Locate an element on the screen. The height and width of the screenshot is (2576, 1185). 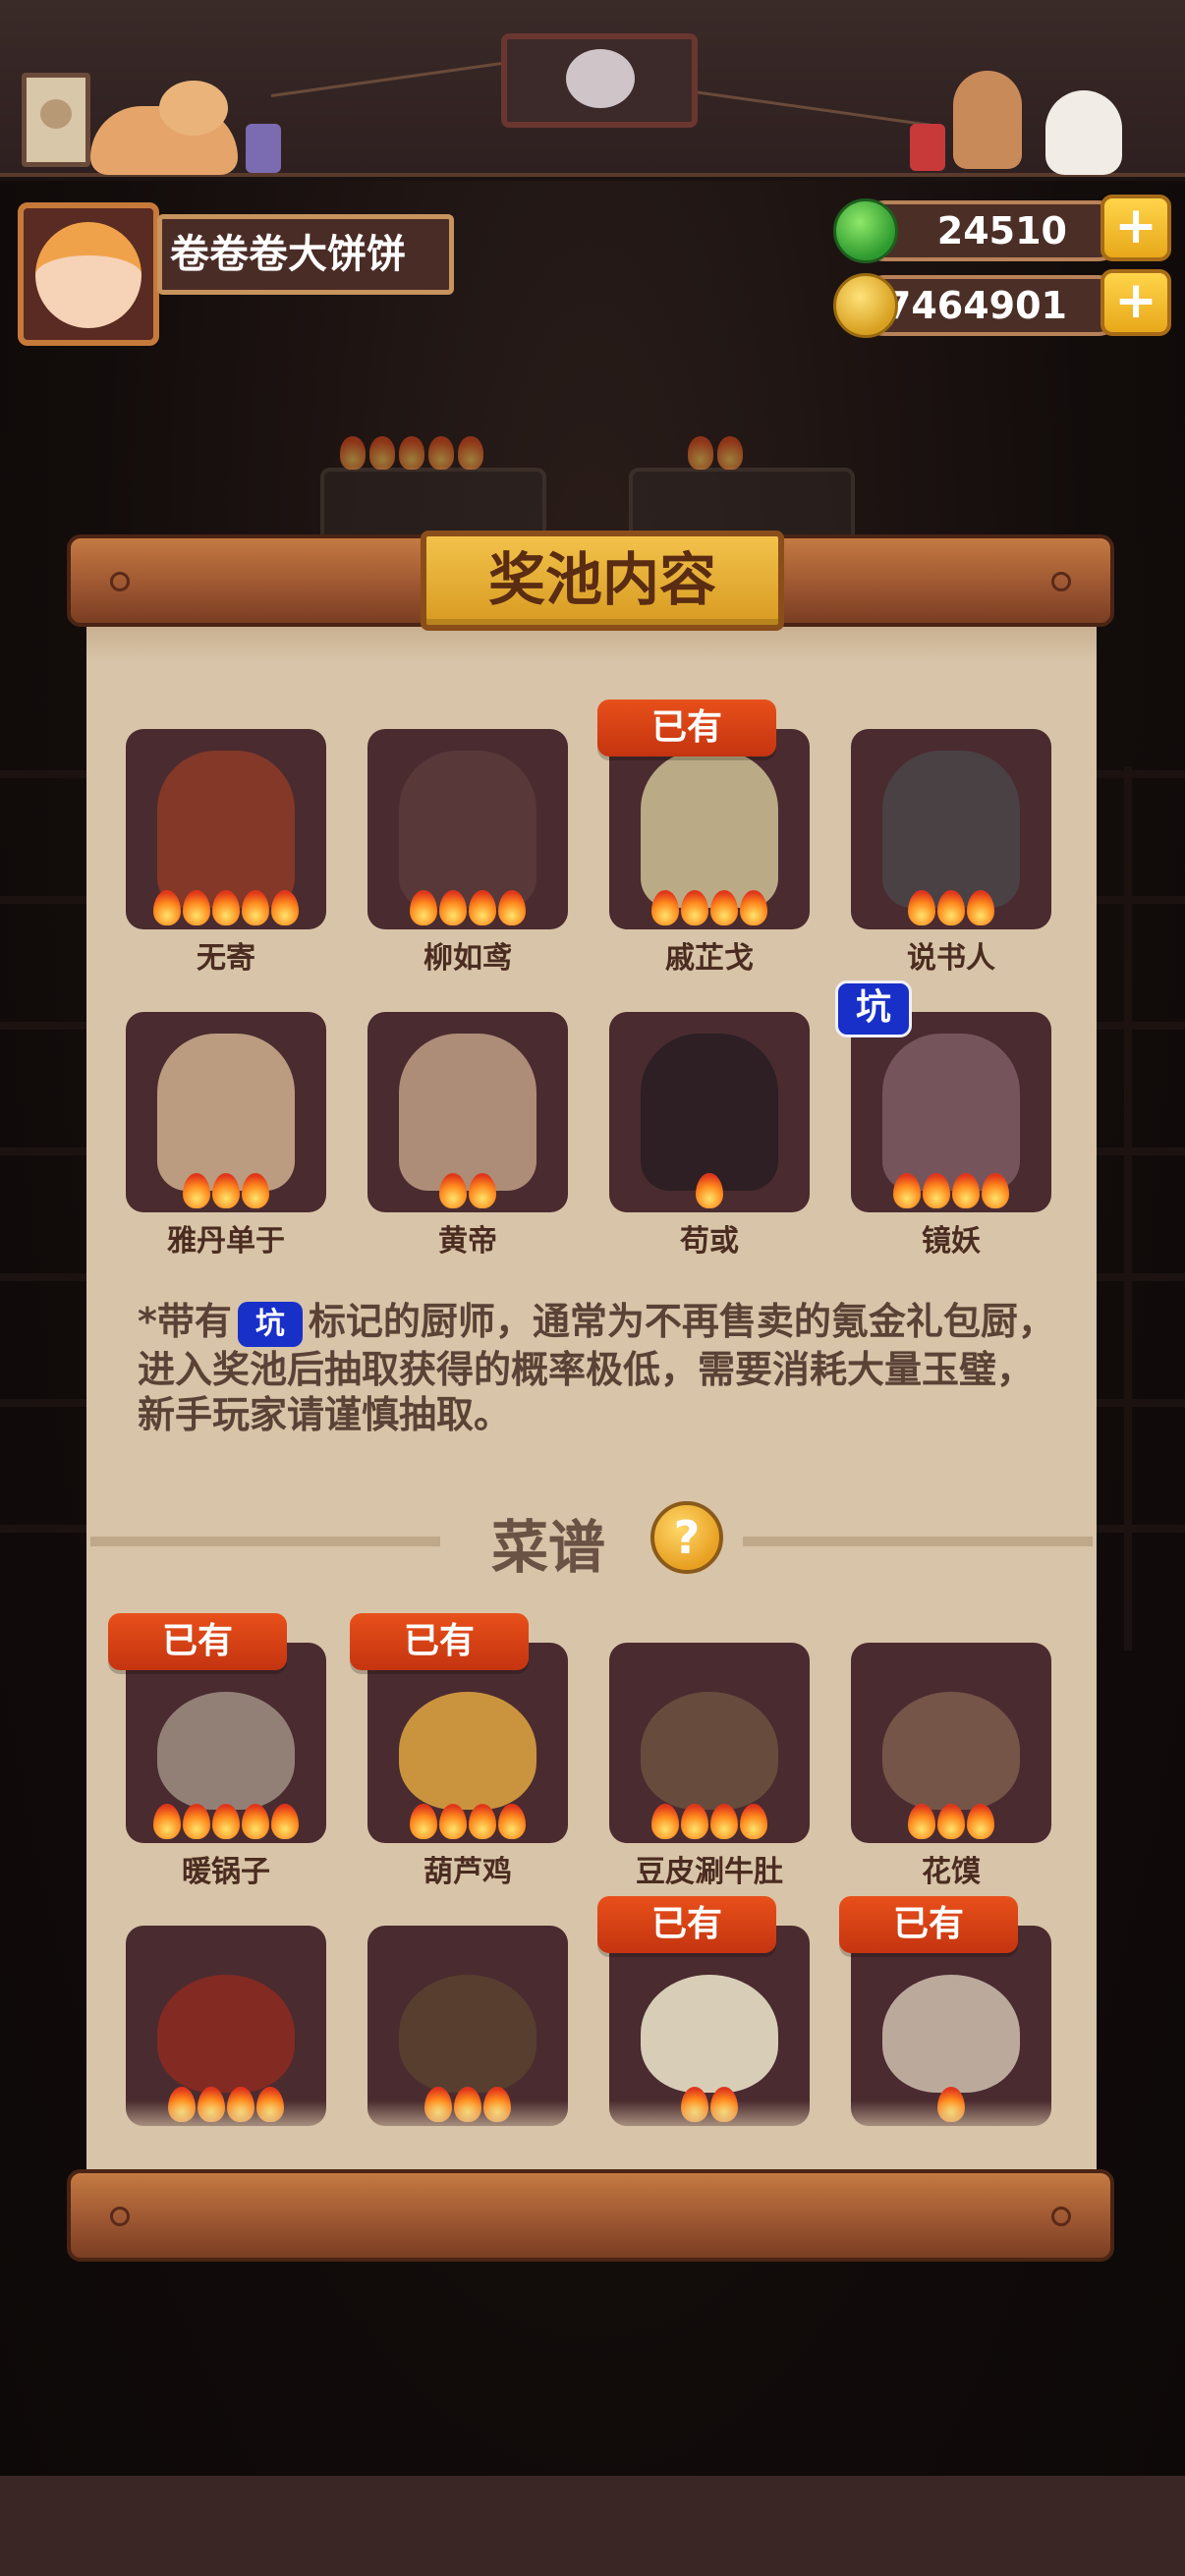
recipes-title: 菜谱 is located at coordinates (548, 1547).